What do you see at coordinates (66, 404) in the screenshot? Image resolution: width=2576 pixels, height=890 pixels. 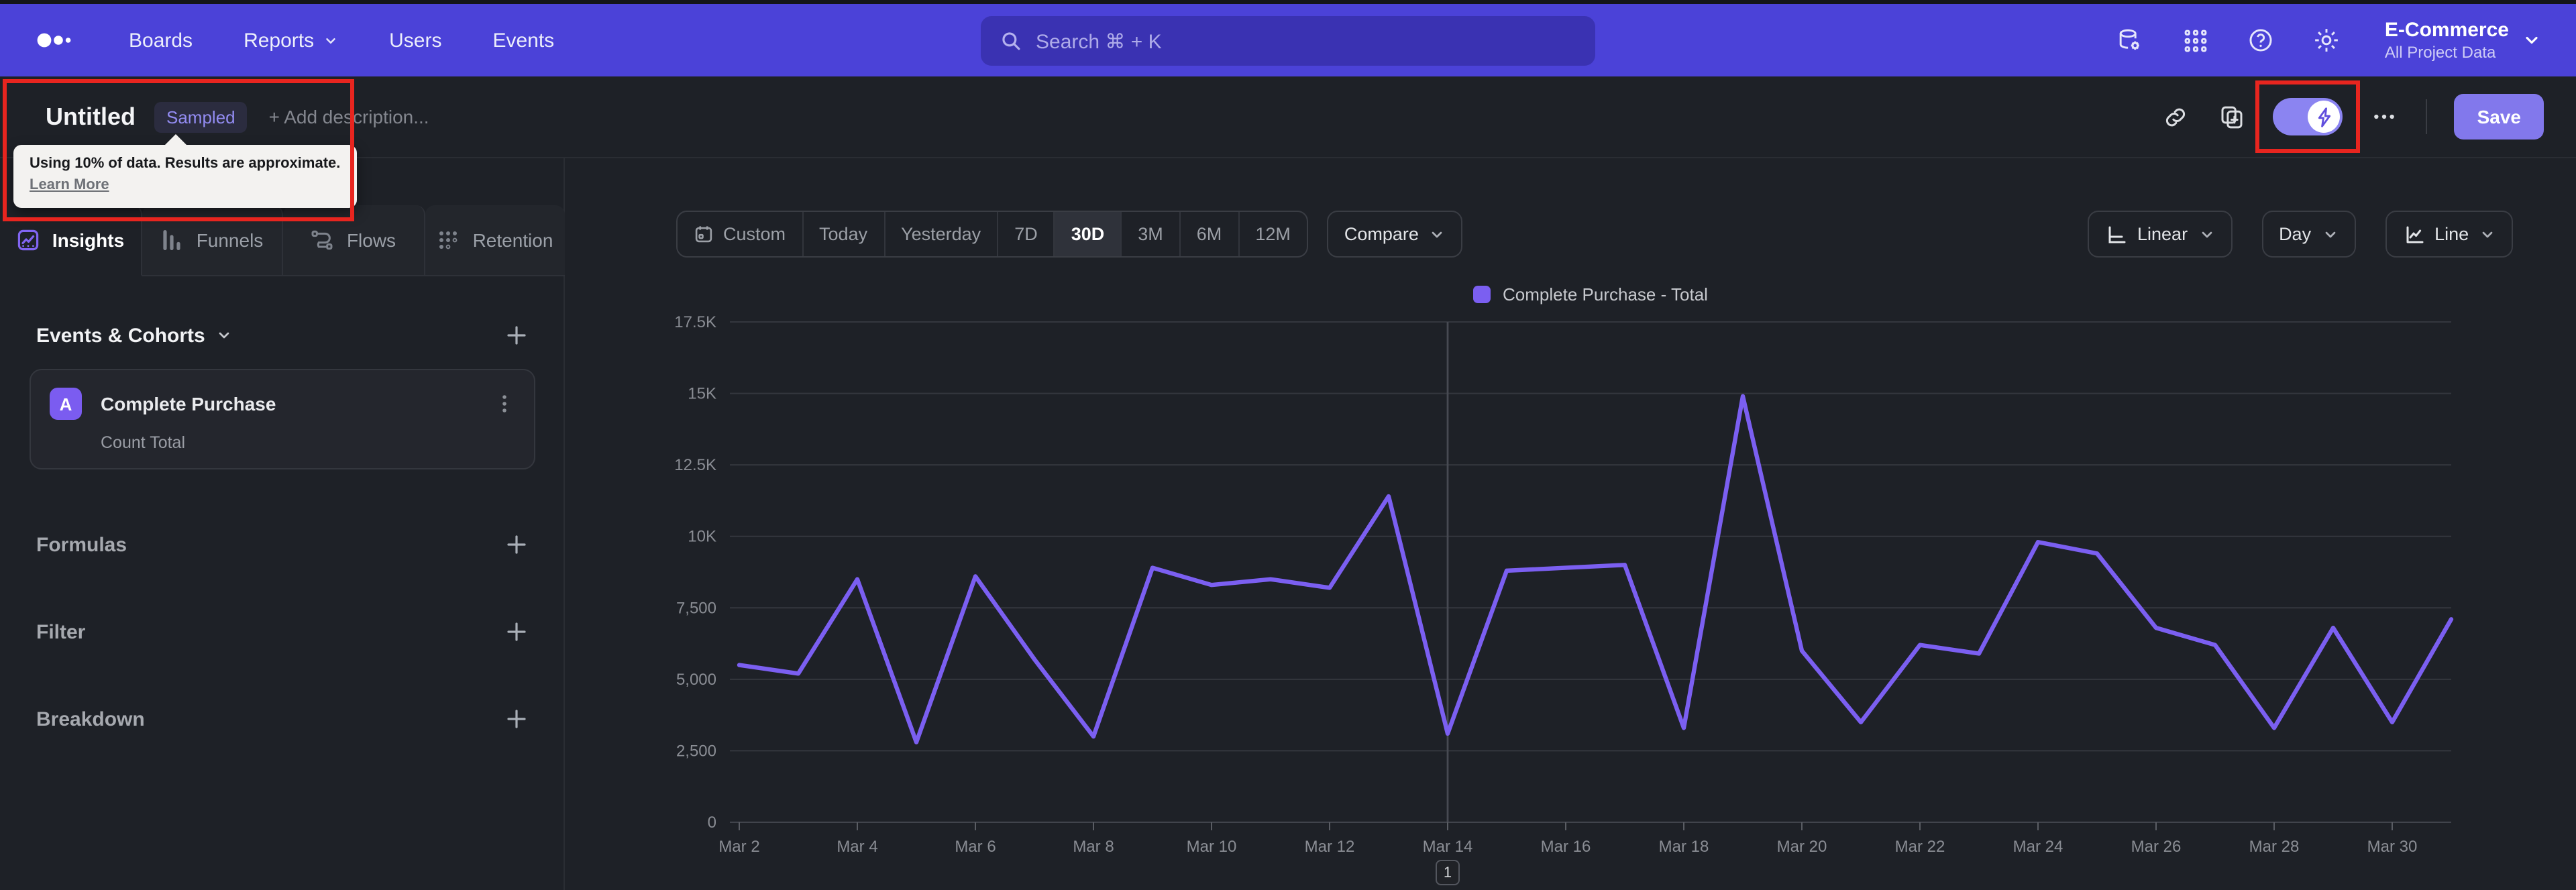 I see `event-series-badge: A` at bounding box center [66, 404].